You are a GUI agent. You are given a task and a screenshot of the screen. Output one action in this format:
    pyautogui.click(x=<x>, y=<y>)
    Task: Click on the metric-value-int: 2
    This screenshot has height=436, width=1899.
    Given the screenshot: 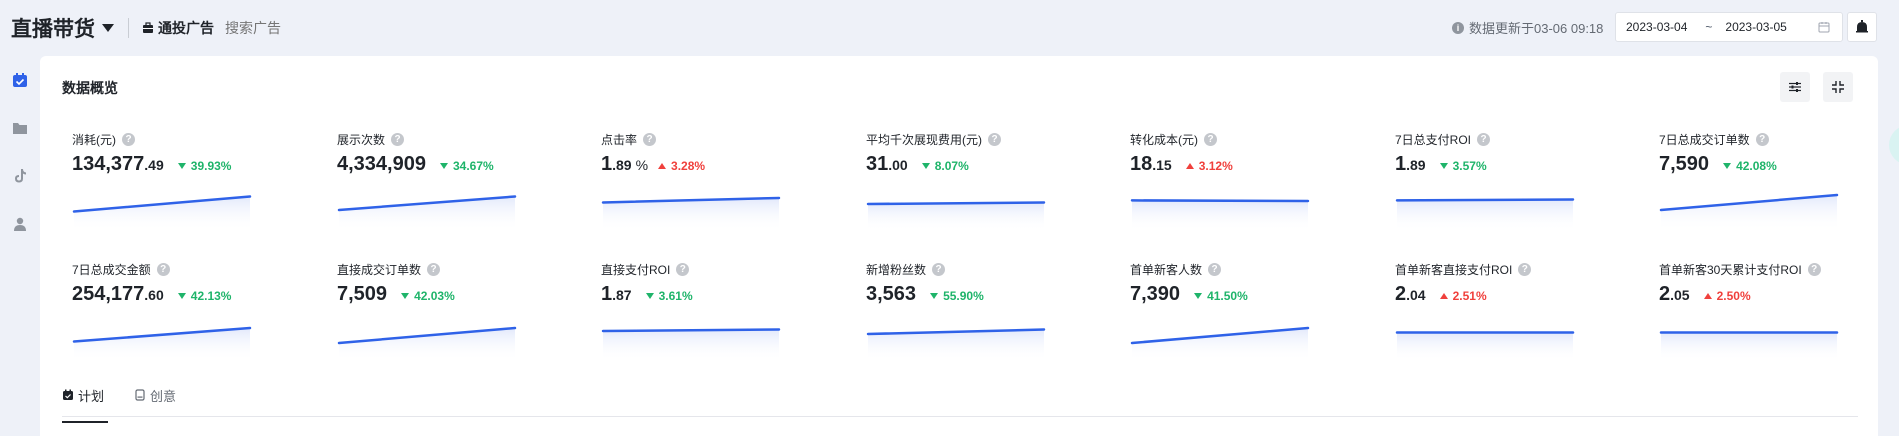 What is the action you would take?
    pyautogui.click(x=1401, y=294)
    